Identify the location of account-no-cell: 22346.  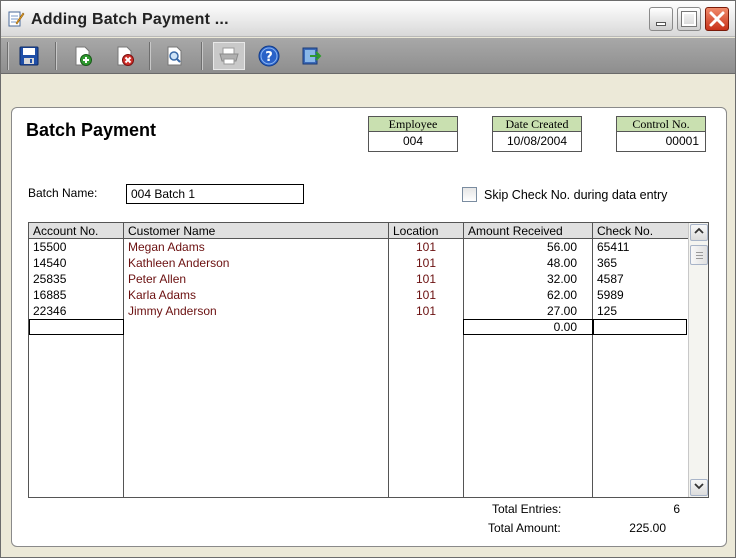
(50, 311).